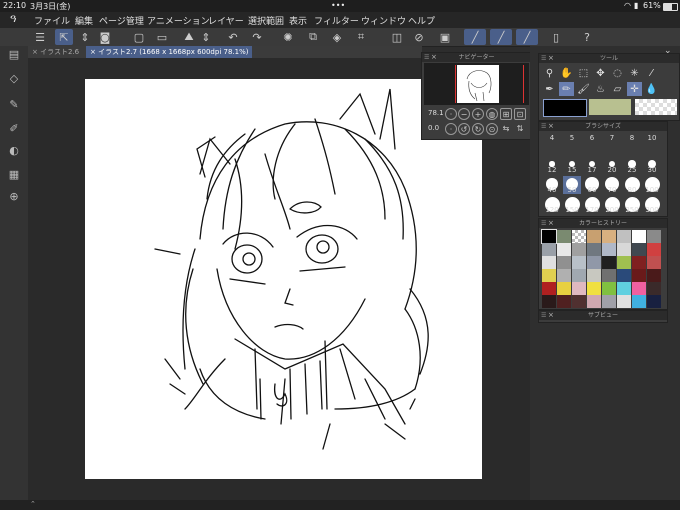  What do you see at coordinates (565, 108) in the screenshot?
I see `main-color-swatch` at bounding box center [565, 108].